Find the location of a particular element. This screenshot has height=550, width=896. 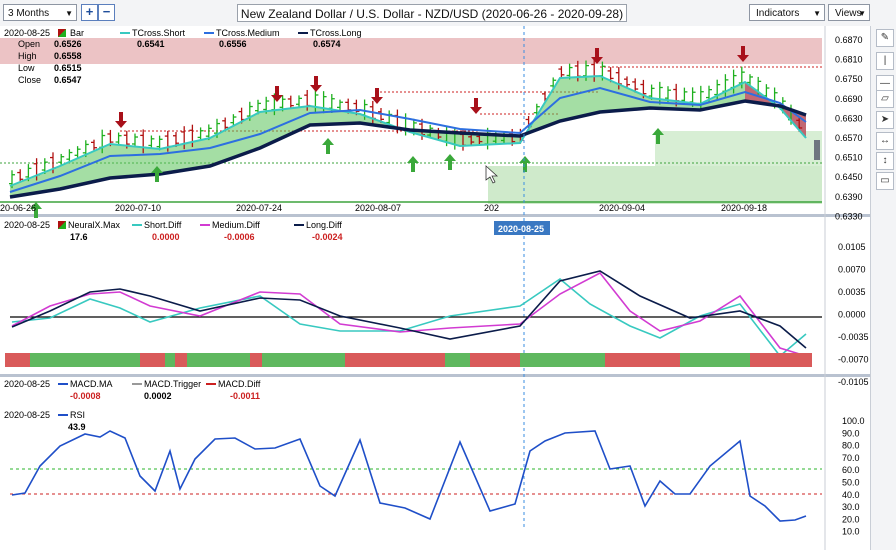

rsi-tick-label: 80.0 is located at coordinates (851, 446).